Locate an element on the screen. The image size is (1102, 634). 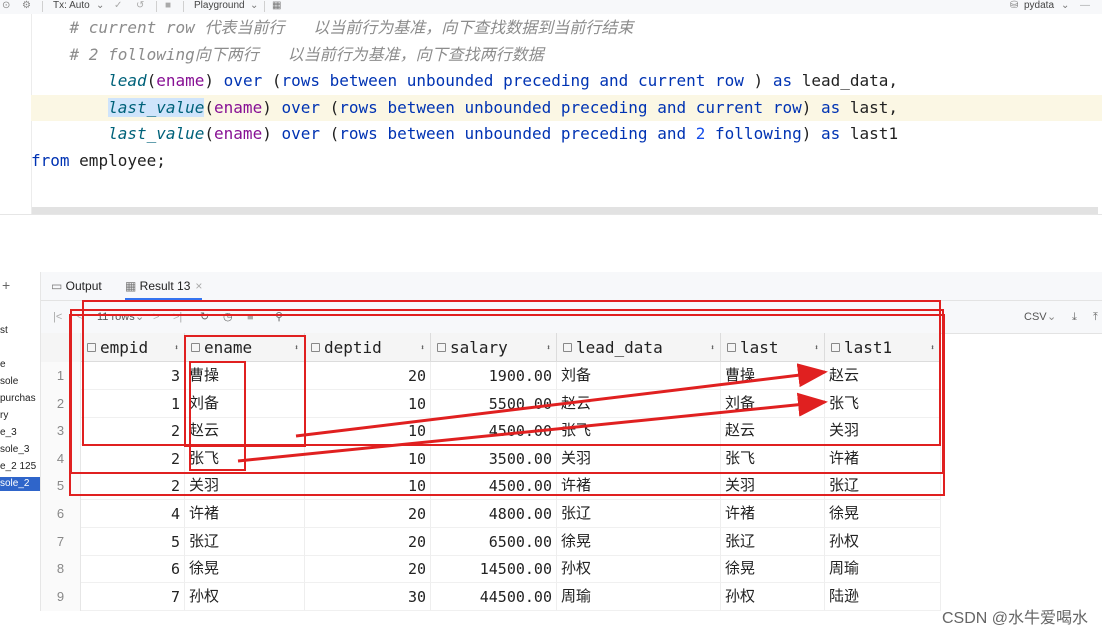
column-header-deptid: deptid ⬍ is located at coordinates (368, 347).